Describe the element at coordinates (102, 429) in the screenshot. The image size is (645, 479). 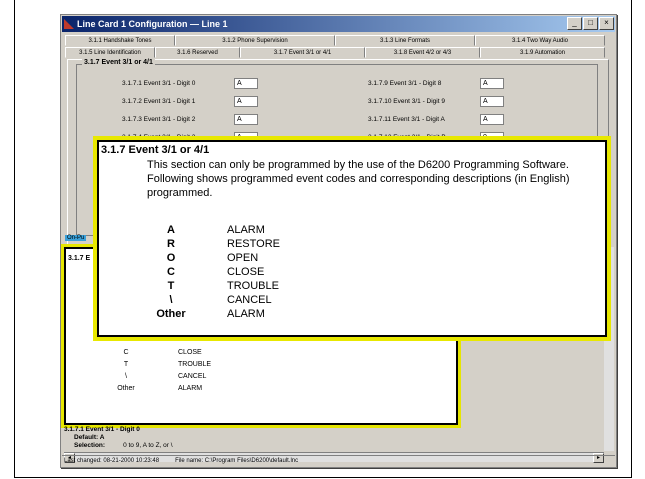
I see `field-help-title: 3.1.7.1 Event 3/1 - Digit 0` at that location.